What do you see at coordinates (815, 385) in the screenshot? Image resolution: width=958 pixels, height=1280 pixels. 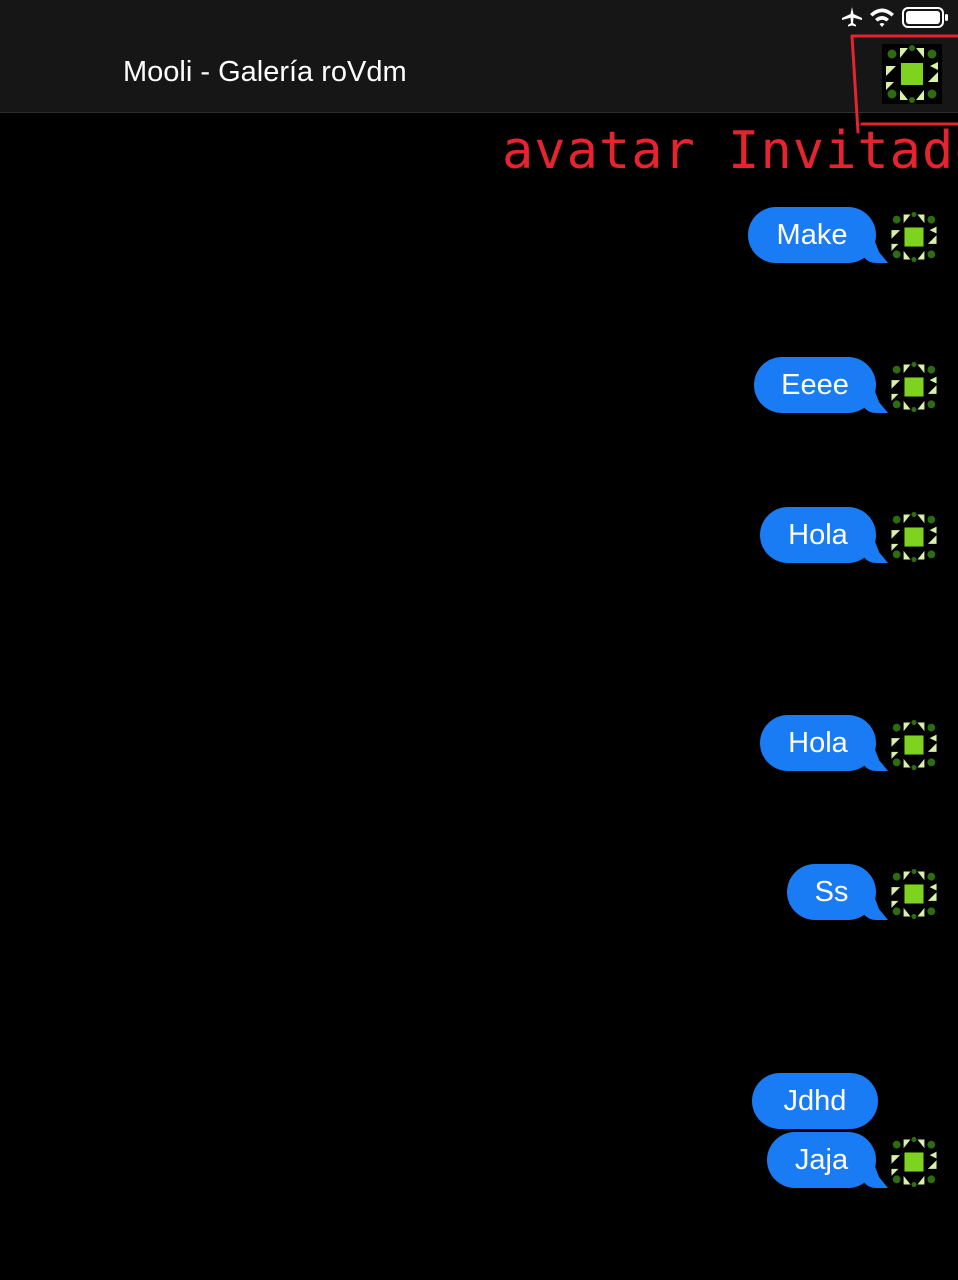 I see `message-bubble: Eeee` at bounding box center [815, 385].